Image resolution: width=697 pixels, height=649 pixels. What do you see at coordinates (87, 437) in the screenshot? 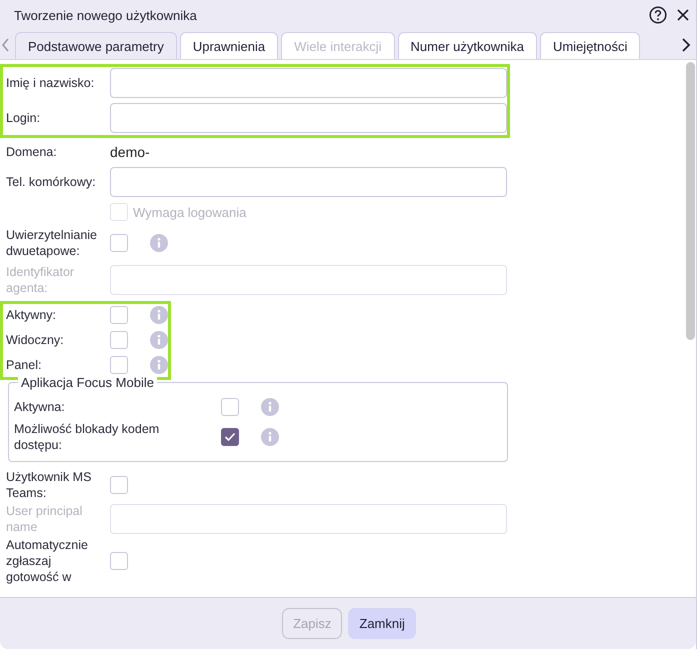
I see `field-label: Możliwość blokady kodem dostępu:` at bounding box center [87, 437].